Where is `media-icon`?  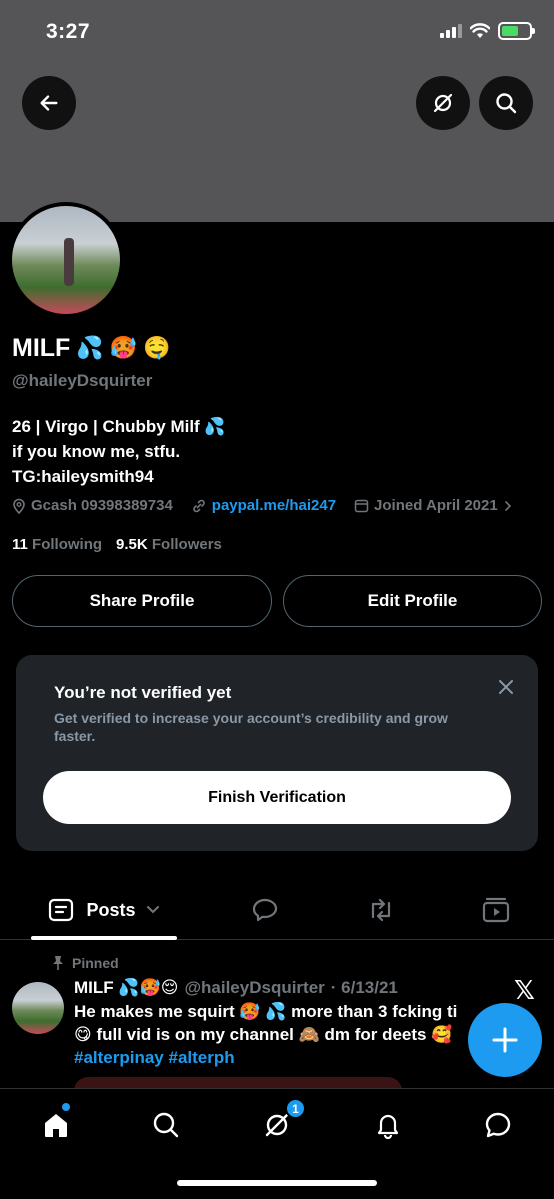 media-icon is located at coordinates (496, 910).